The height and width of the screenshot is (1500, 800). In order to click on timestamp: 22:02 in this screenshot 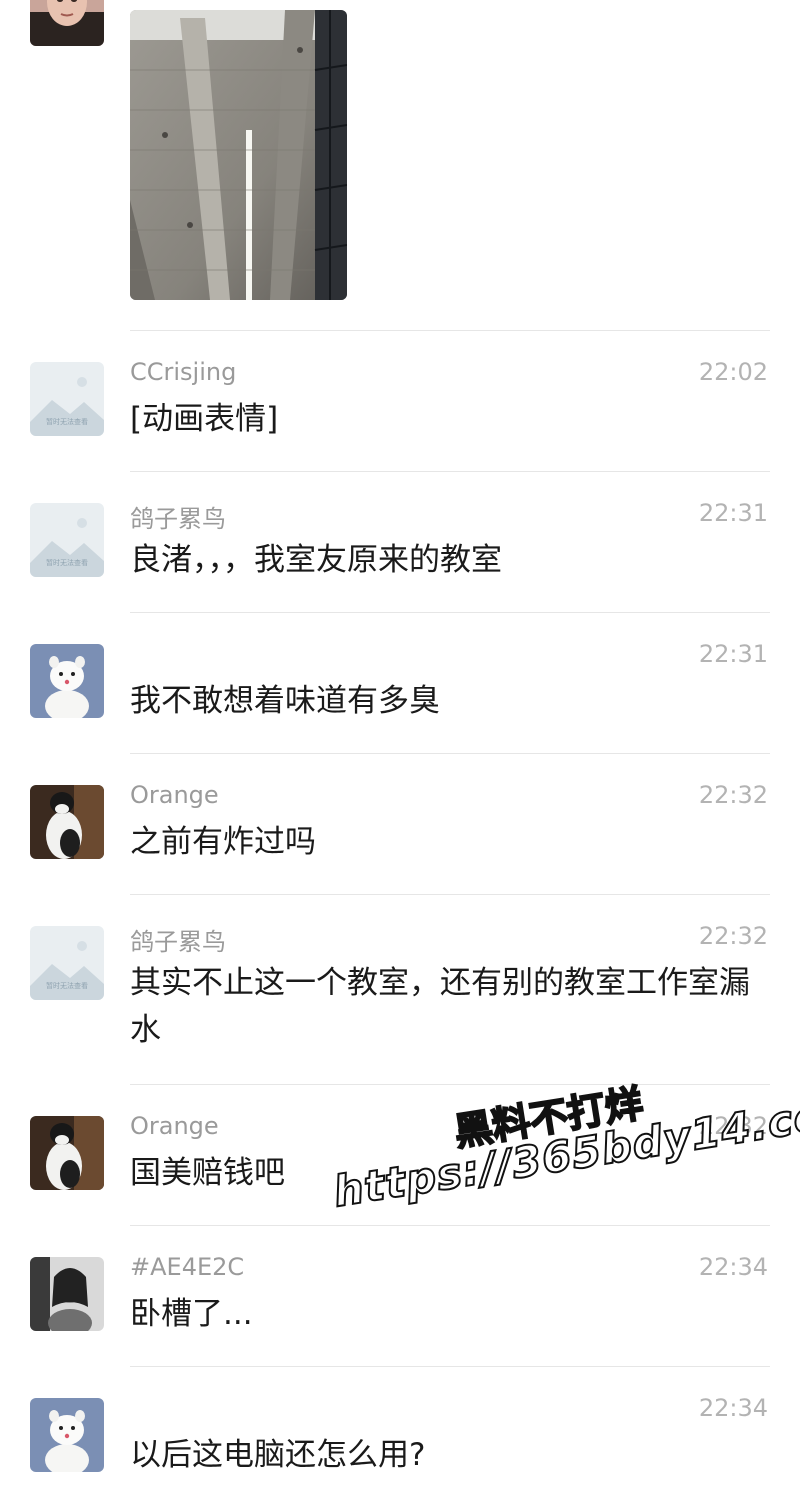, I will do `click(733, 372)`.